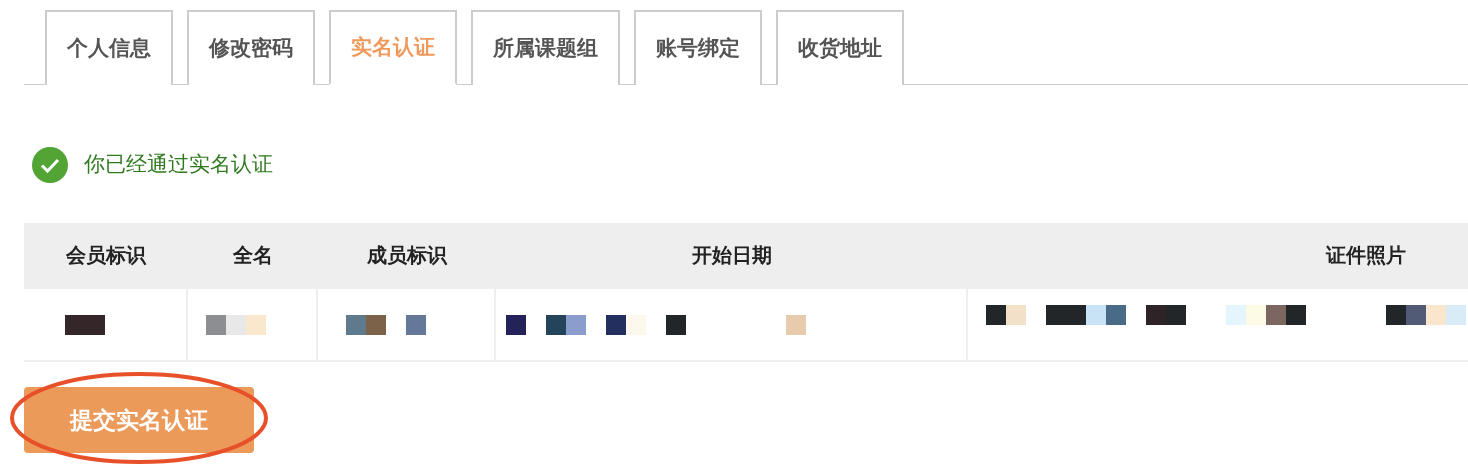 The image size is (1468, 474). Describe the element at coordinates (1366, 255) in the screenshot. I see `column-header: 证件照片` at that location.